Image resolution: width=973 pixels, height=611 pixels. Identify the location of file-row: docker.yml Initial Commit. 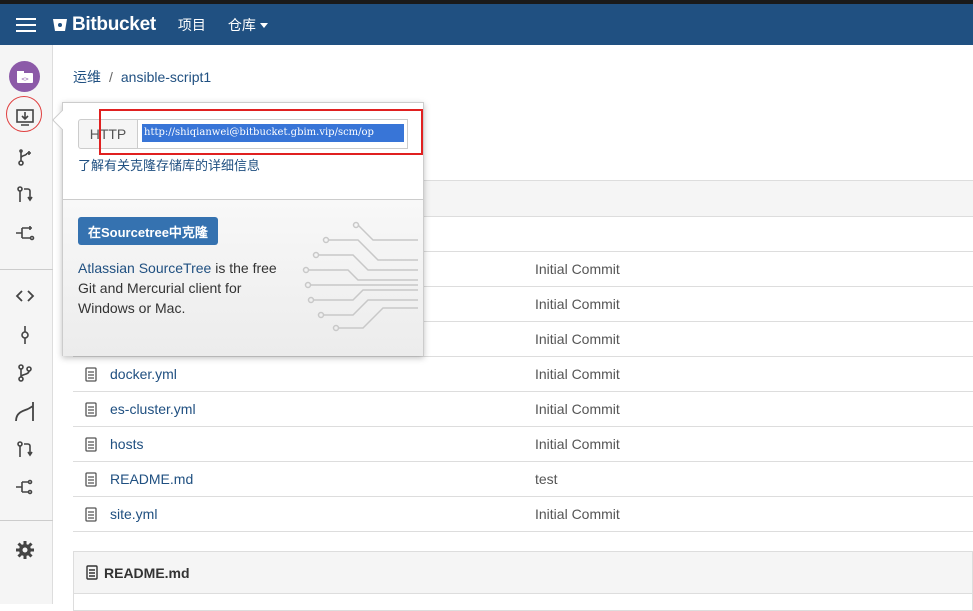
(523, 374).